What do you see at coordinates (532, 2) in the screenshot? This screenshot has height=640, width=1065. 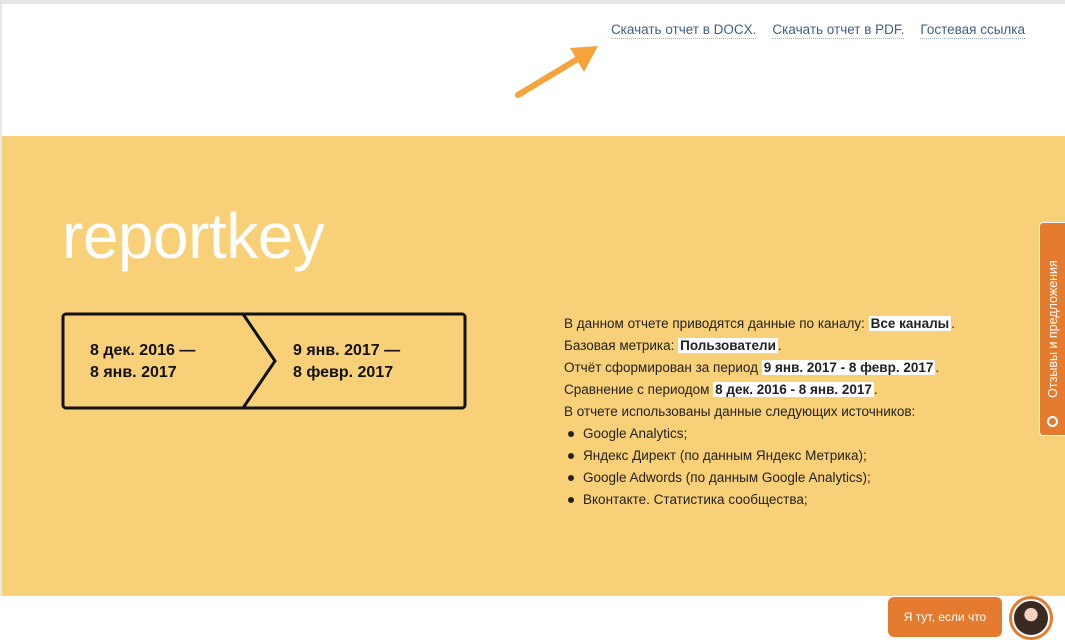 I see `top-border` at bounding box center [532, 2].